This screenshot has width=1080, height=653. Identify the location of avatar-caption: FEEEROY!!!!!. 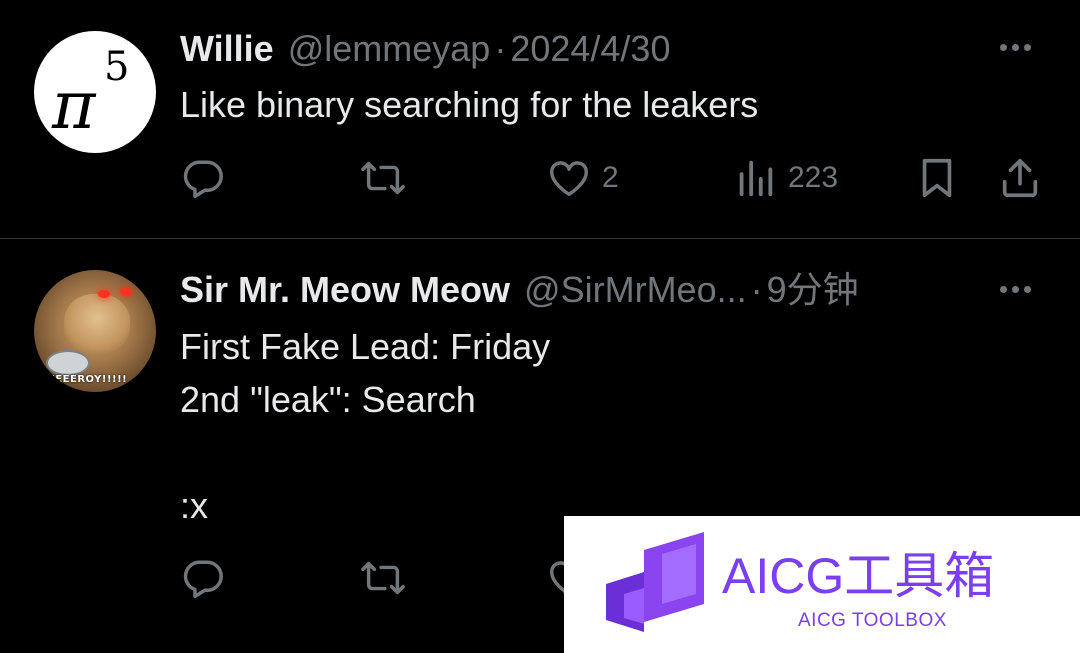
(88, 379).